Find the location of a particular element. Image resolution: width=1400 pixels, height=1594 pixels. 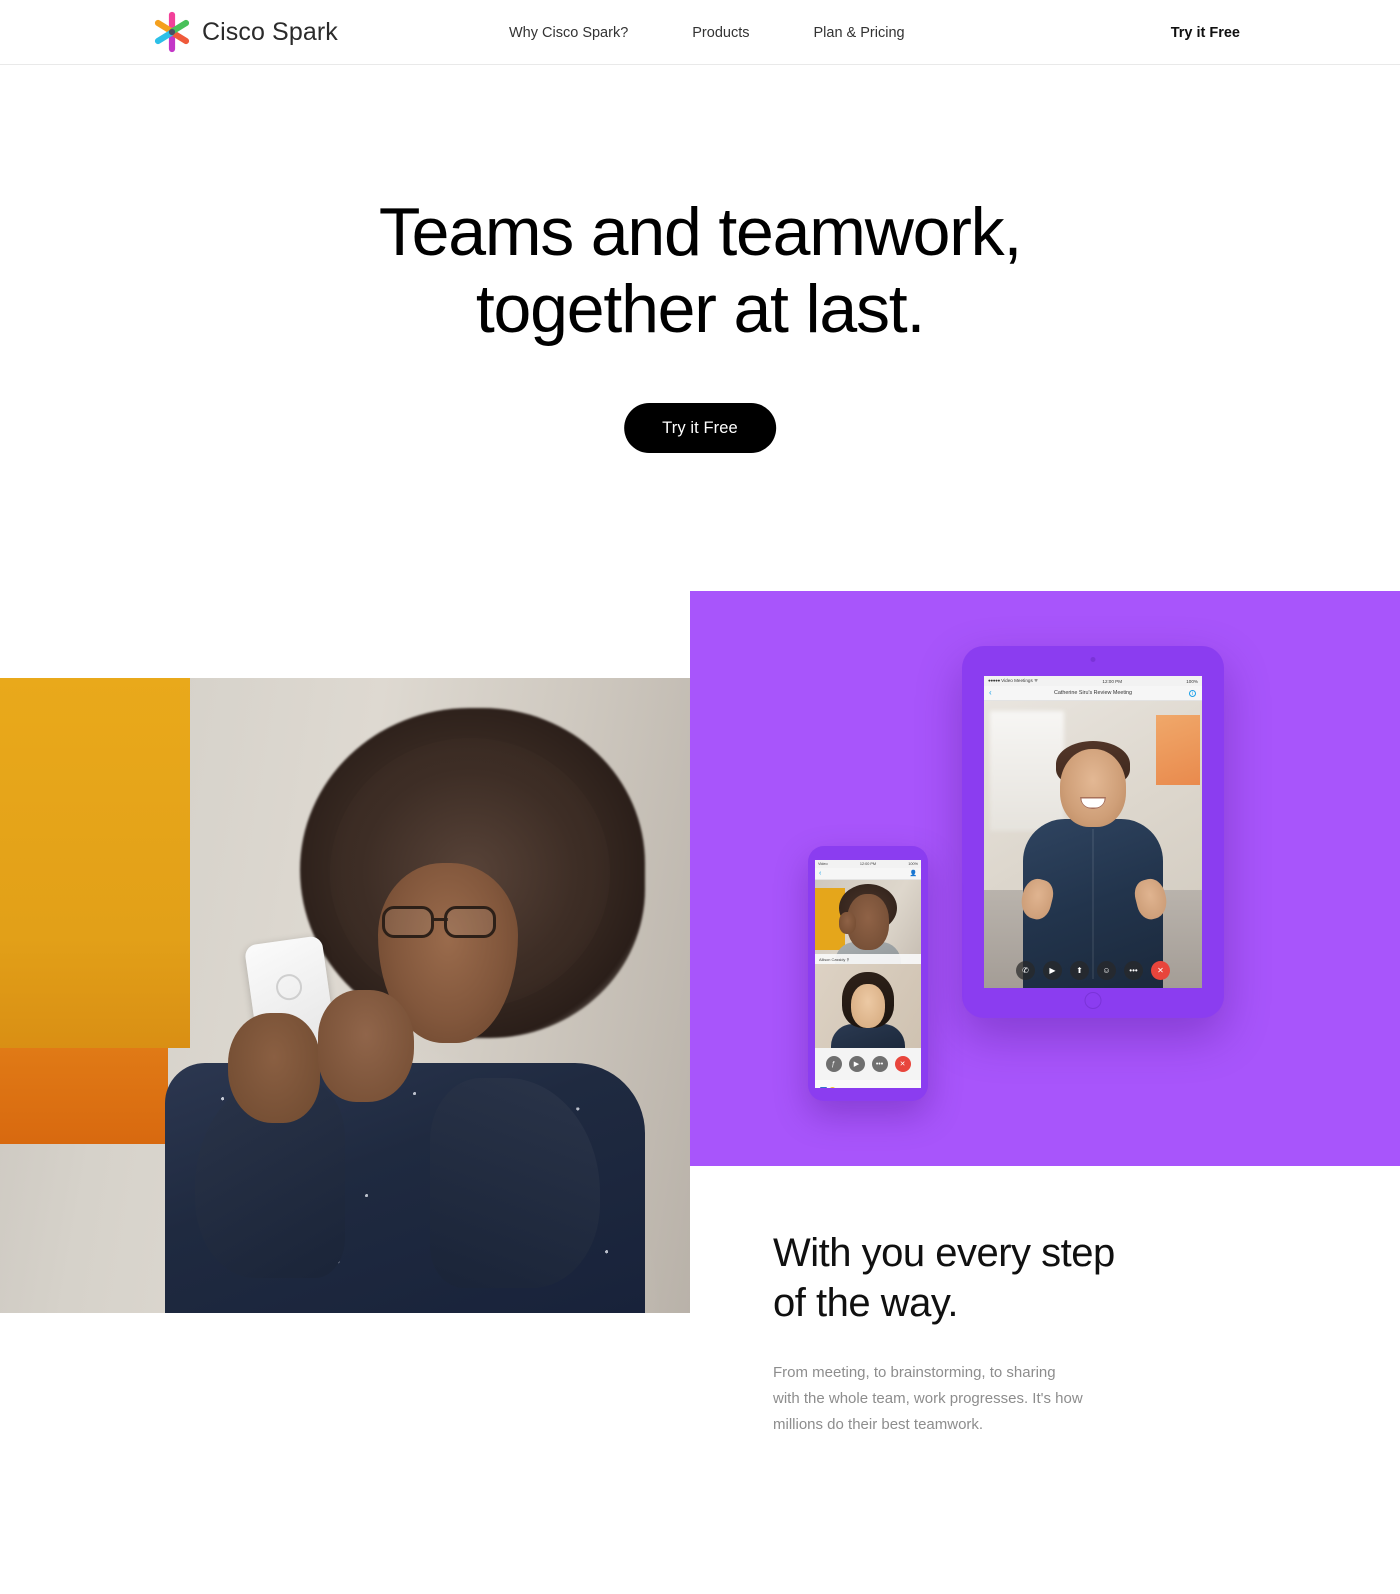

page-title: Teams and teamwork, together at last. is located at coordinates (700, 271).